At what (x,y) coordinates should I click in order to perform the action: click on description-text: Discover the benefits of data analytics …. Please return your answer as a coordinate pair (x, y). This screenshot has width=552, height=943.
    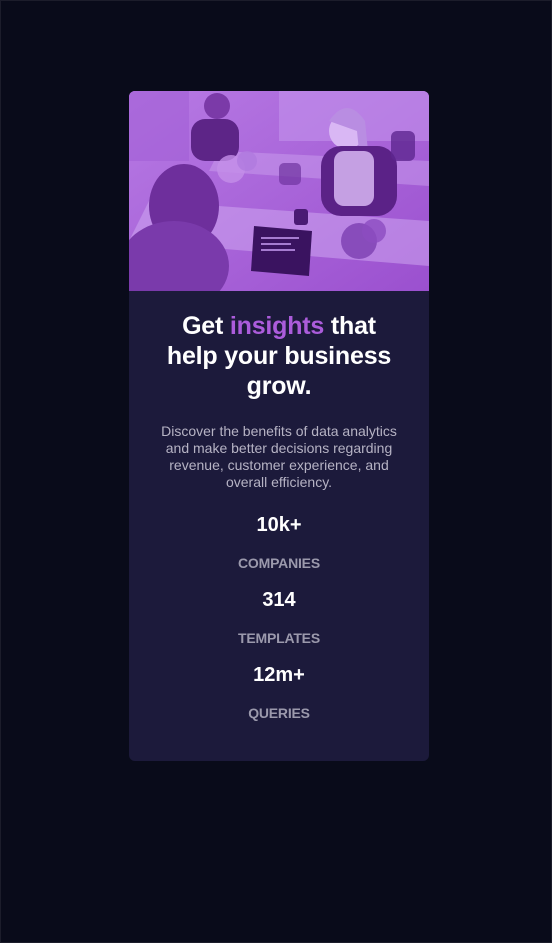
    Looking at the image, I should click on (279, 456).